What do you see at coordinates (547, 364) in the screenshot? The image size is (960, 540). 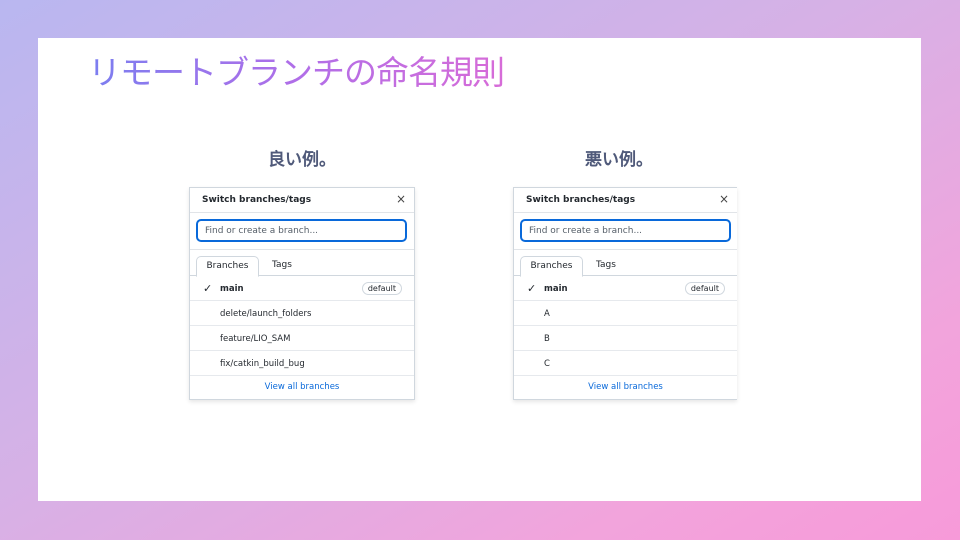 I see `branch-name: C` at bounding box center [547, 364].